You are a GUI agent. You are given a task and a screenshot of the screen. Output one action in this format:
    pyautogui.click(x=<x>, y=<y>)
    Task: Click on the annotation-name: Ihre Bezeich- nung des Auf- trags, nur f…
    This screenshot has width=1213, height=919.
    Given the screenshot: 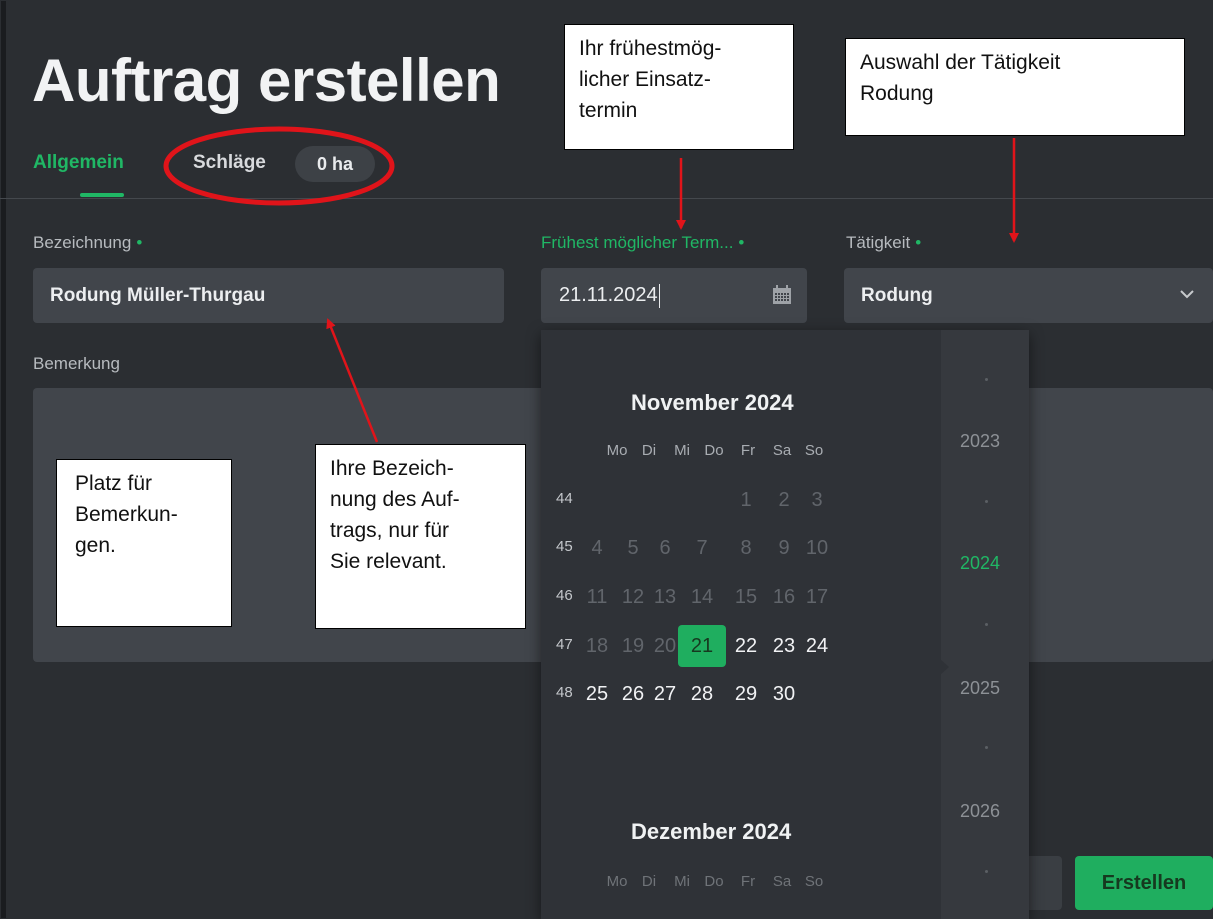 What is the action you would take?
    pyautogui.click(x=420, y=536)
    